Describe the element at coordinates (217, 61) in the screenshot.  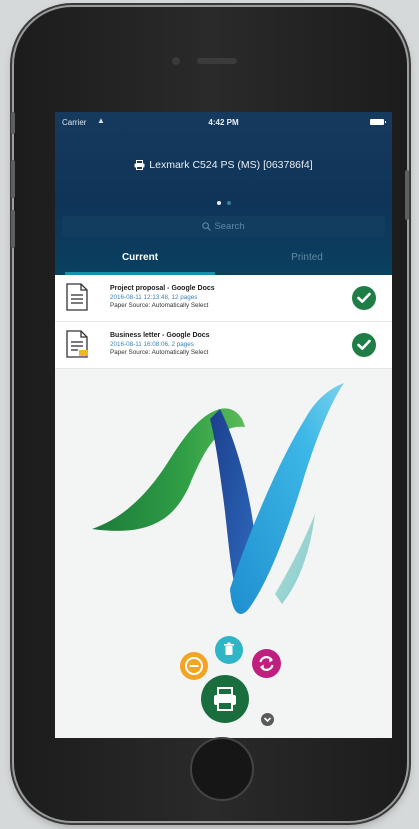
I see `earpiece-speaker` at that location.